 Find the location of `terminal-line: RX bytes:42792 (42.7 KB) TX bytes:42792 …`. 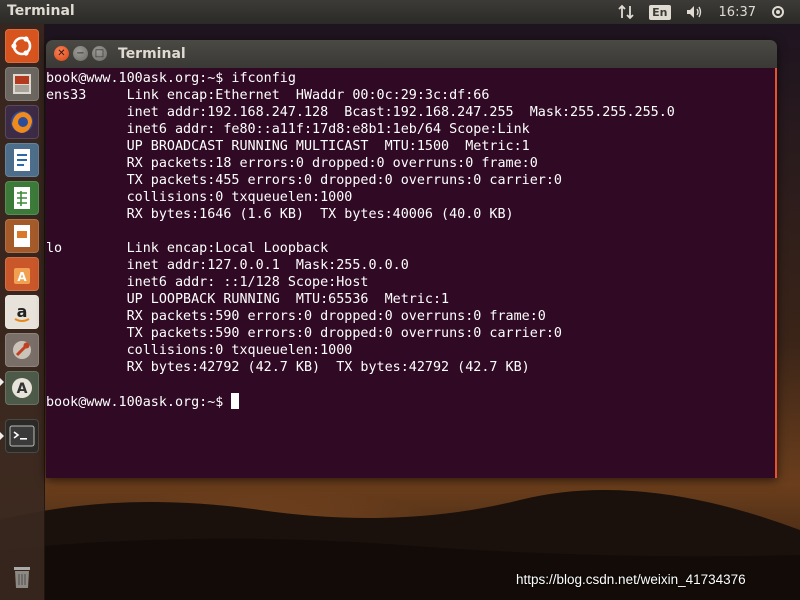

terminal-line: RX bytes:42792 (42.7 KB) TX bytes:42792 … is located at coordinates (328, 367).